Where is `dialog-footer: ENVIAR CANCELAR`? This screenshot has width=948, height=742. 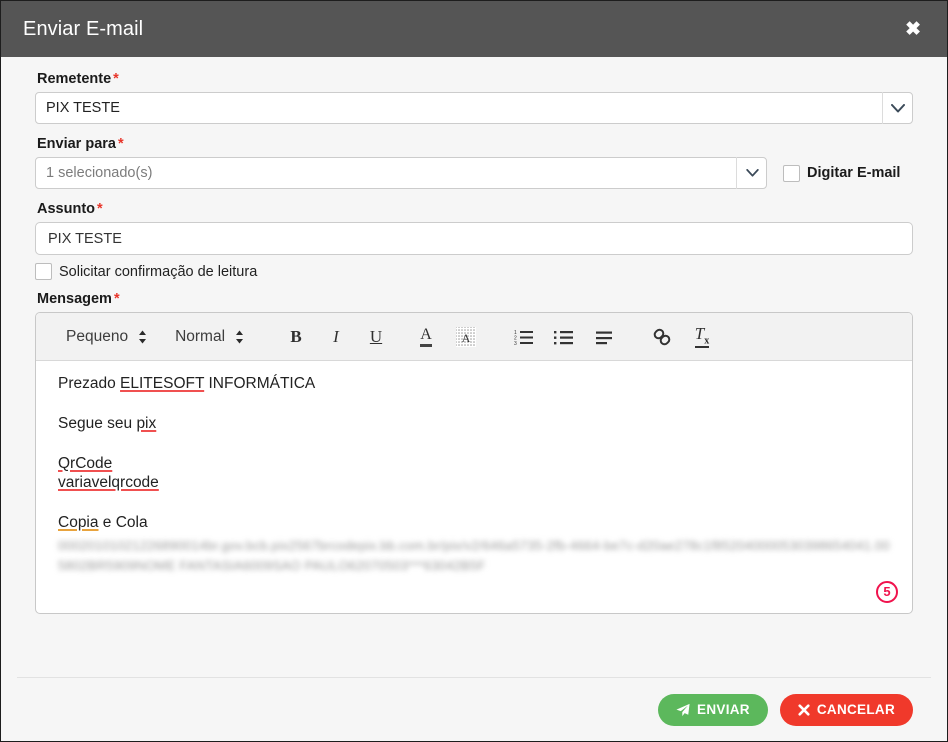
dialog-footer: ENVIAR CANCELAR is located at coordinates (474, 709).